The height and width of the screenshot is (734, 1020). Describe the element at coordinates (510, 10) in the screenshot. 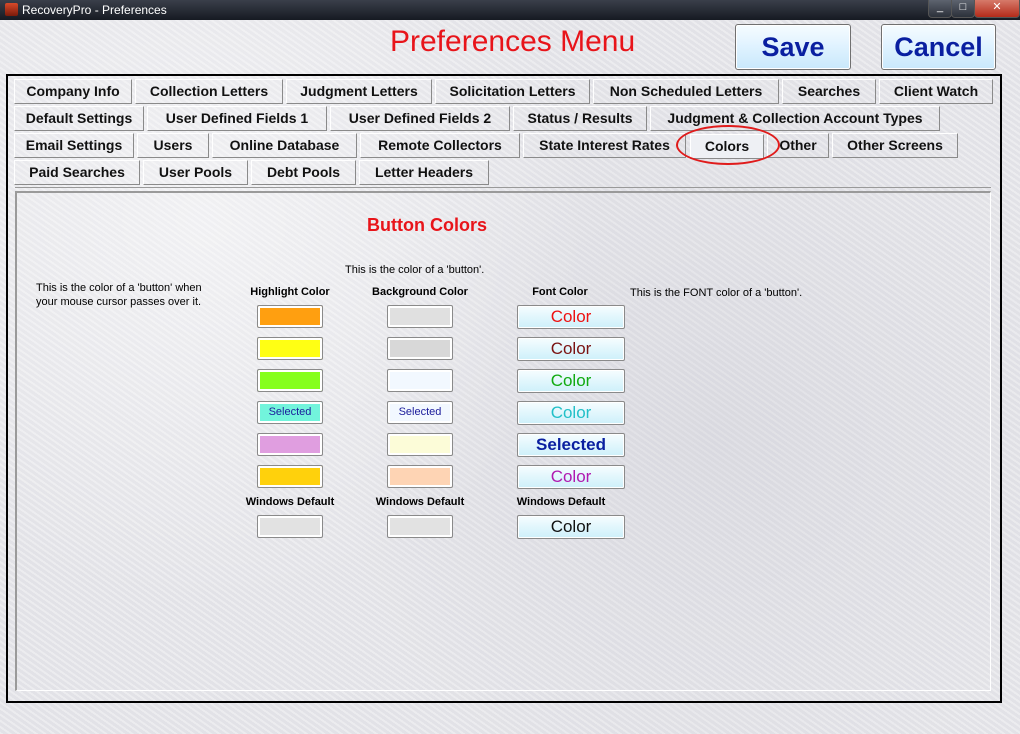

I see `title-bar: RecoveryPro - Preferences _ □ ✕` at that location.